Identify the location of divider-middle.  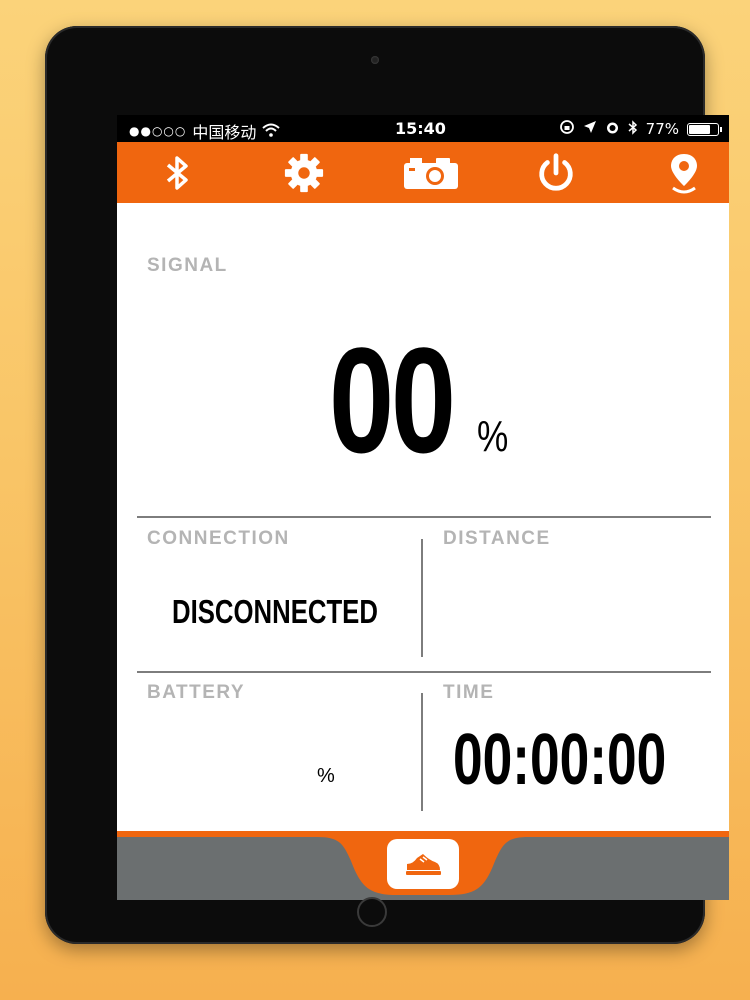
(424, 672).